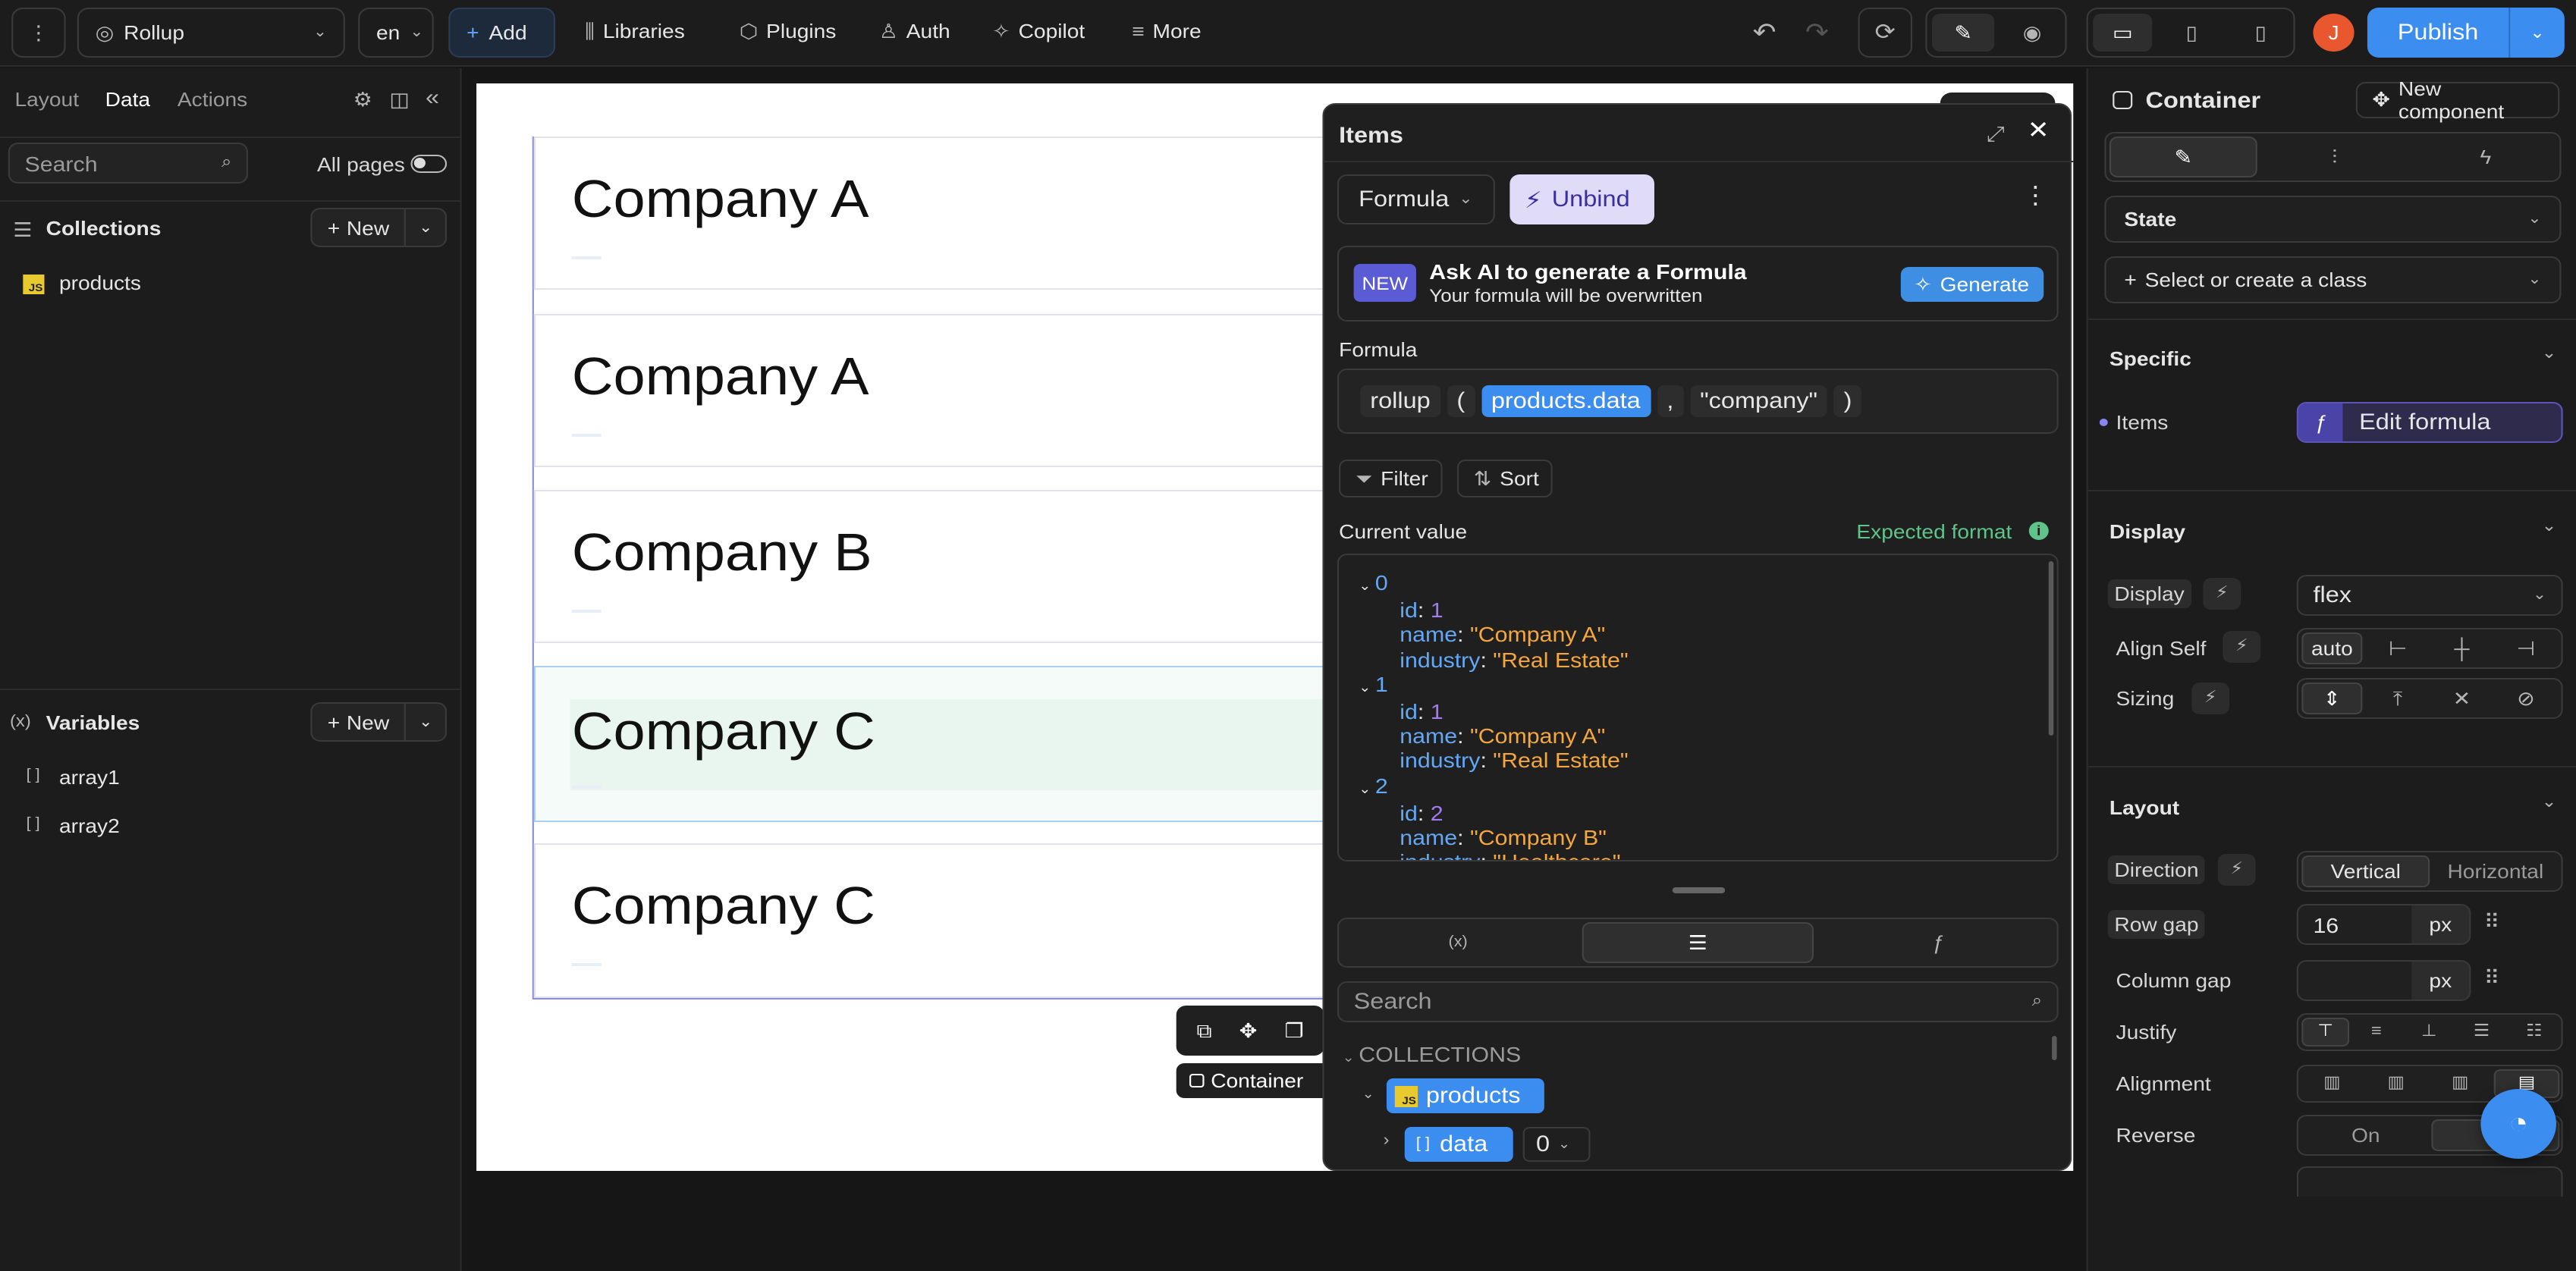  Describe the element at coordinates (359, 227) in the screenshot. I see `new-collection-button: + New` at that location.